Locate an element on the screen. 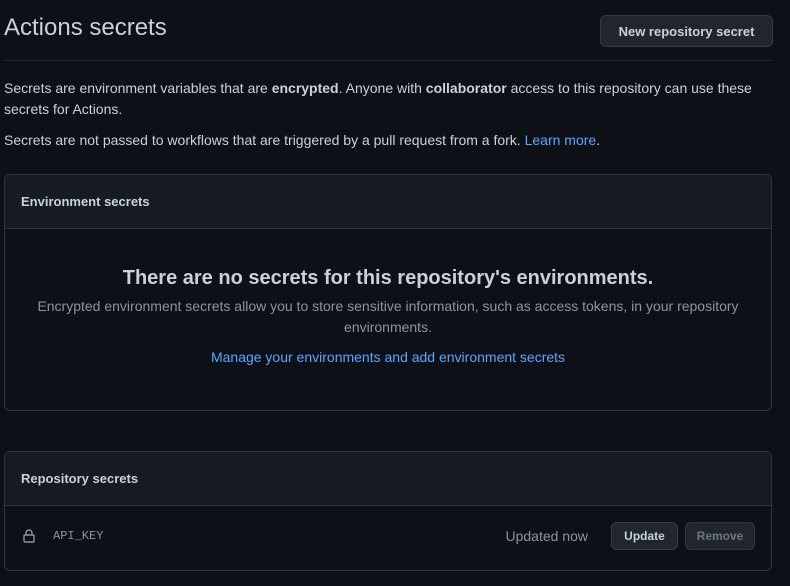 The image size is (790, 586). secret-name: API_KEY is located at coordinates (78, 536).